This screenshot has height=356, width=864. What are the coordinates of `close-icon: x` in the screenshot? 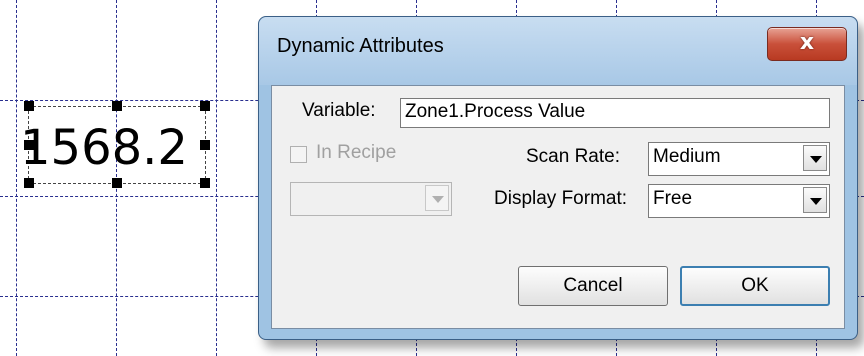 It's located at (807, 42).